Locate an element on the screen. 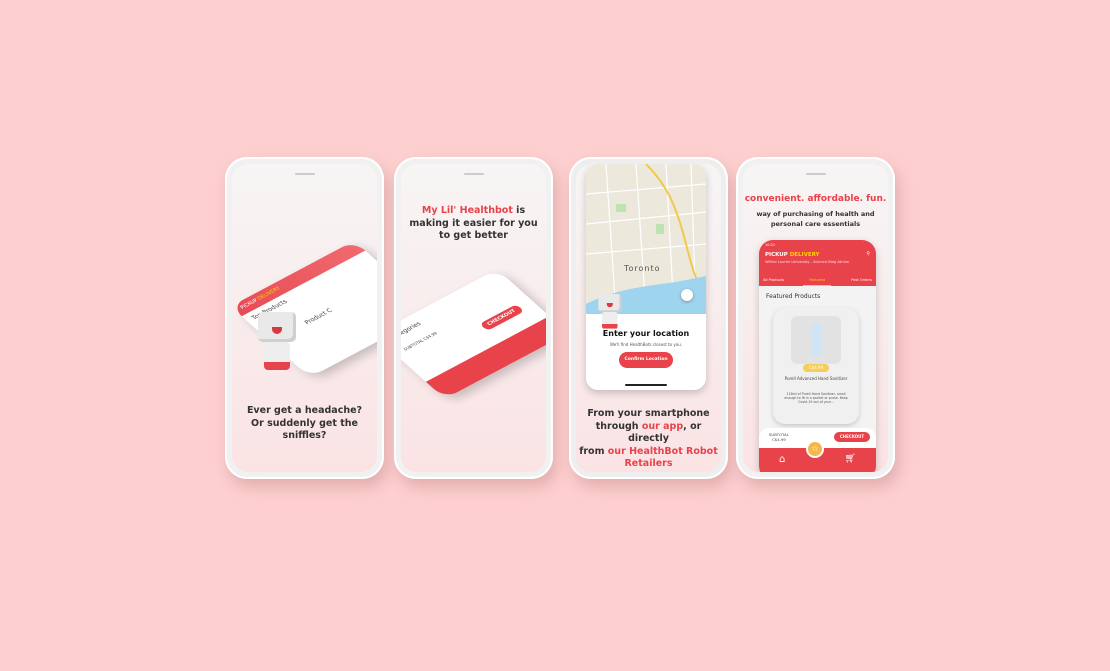  map-view: Toronto is located at coordinates (646, 239).